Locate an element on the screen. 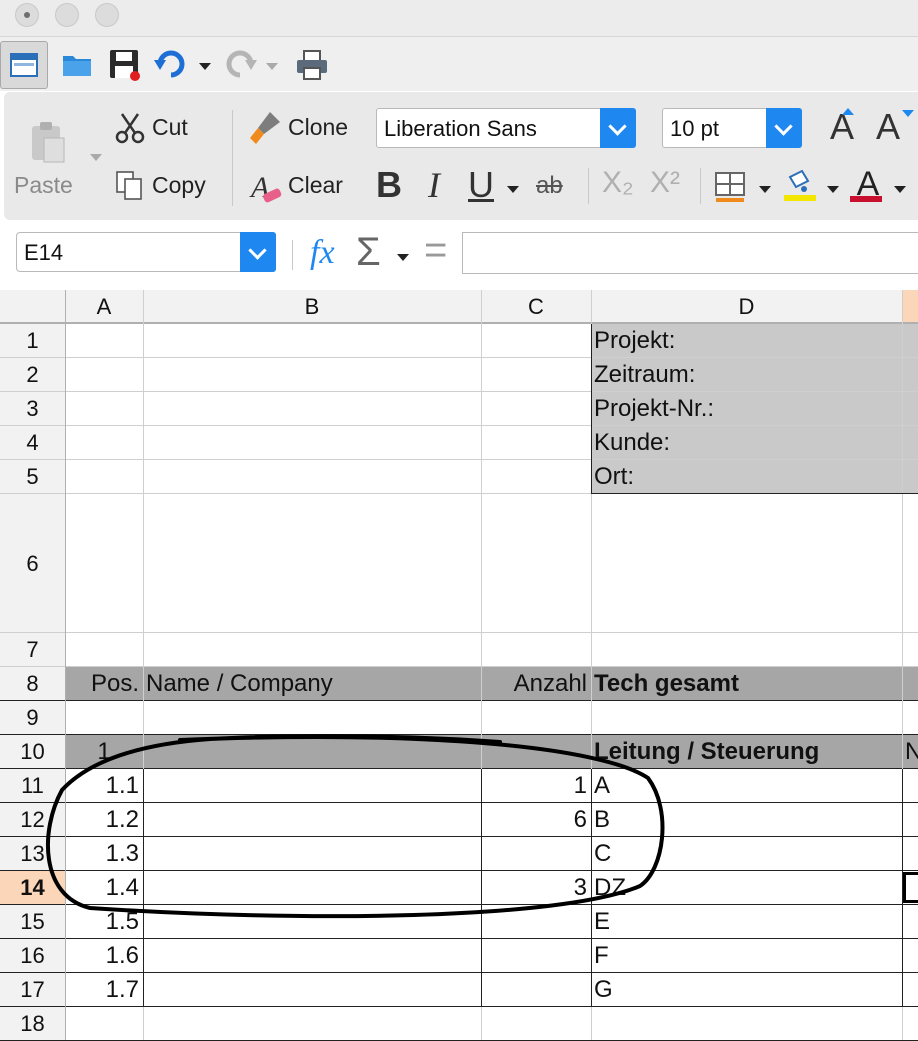 The height and width of the screenshot is (1041, 918). cell-a17: 1.7 is located at coordinates (104, 990).